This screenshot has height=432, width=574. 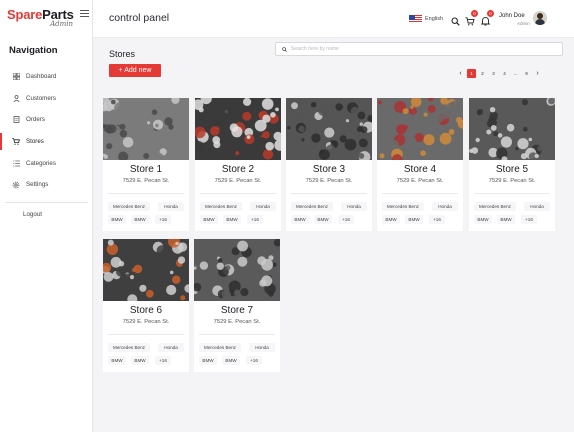 What do you see at coordinates (415, 19) in the screenshot?
I see `us-flag-icon` at bounding box center [415, 19].